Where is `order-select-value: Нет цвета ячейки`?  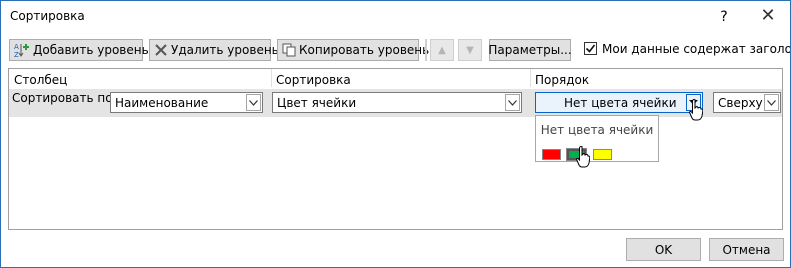 order-select-value: Нет цвета ячейки is located at coordinates (620, 103).